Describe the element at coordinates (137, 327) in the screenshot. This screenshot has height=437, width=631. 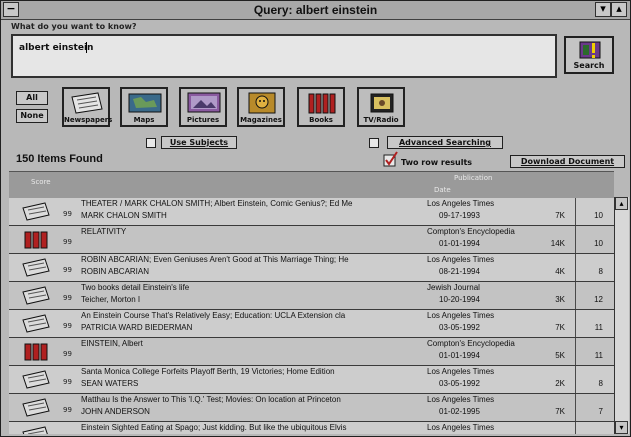
I see `result-author: PATRICIA WARD BIEDERMAN` at that location.